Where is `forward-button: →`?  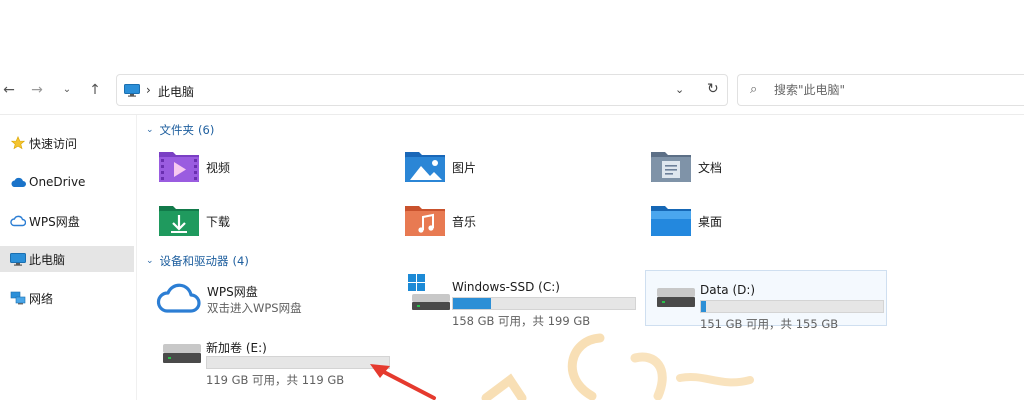
forward-button: → is located at coordinates (37, 90).